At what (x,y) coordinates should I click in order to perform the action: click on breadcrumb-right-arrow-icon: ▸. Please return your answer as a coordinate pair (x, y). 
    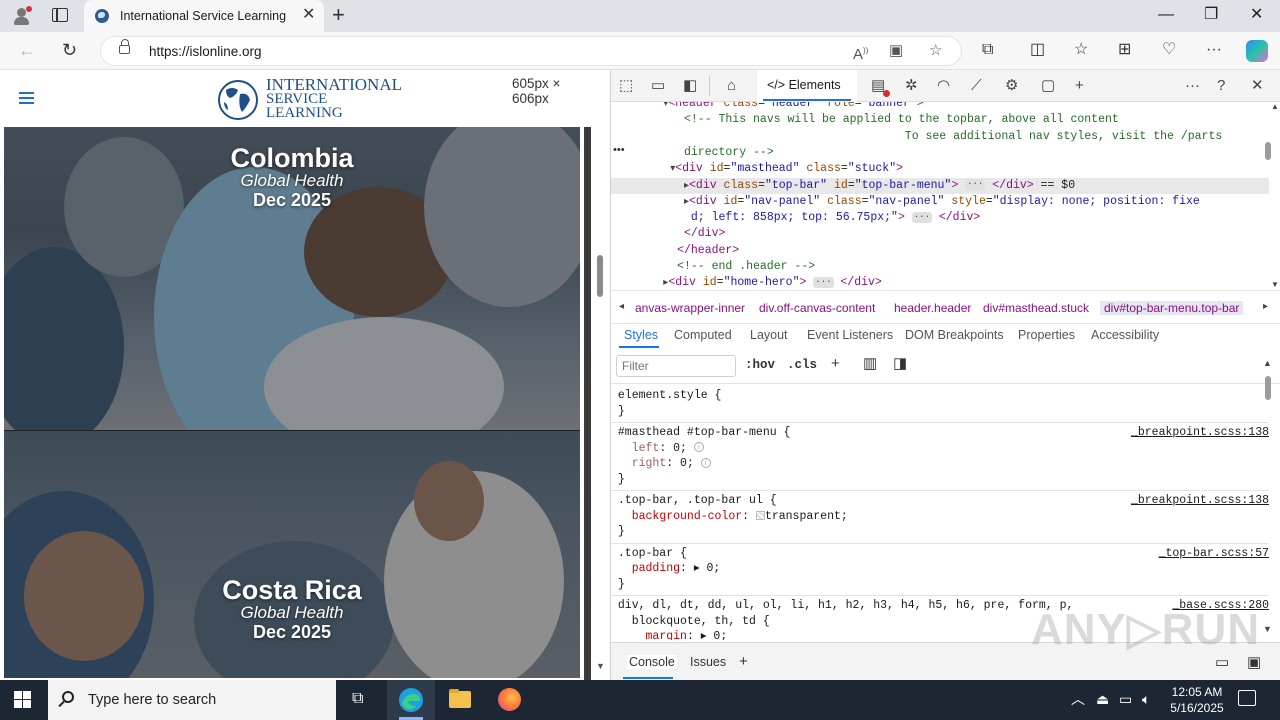
    Looking at the image, I should click on (1265, 306).